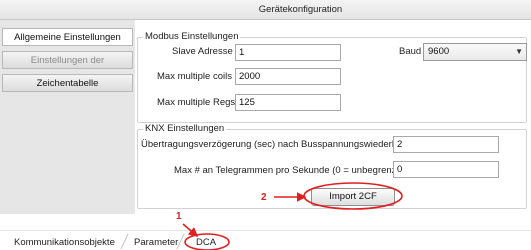 The width and height of the screenshot is (531, 250). I want to click on sidebar-item-label: Zeichentabelle, so click(67, 83).